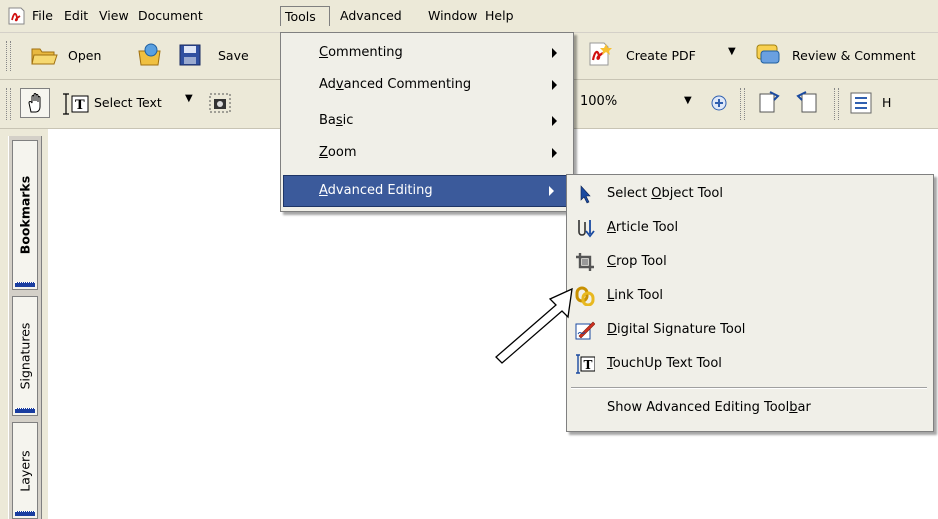 The height and width of the screenshot is (519, 938). What do you see at coordinates (665, 193) in the screenshot?
I see `menu-item-label: Select Object Tool` at bounding box center [665, 193].